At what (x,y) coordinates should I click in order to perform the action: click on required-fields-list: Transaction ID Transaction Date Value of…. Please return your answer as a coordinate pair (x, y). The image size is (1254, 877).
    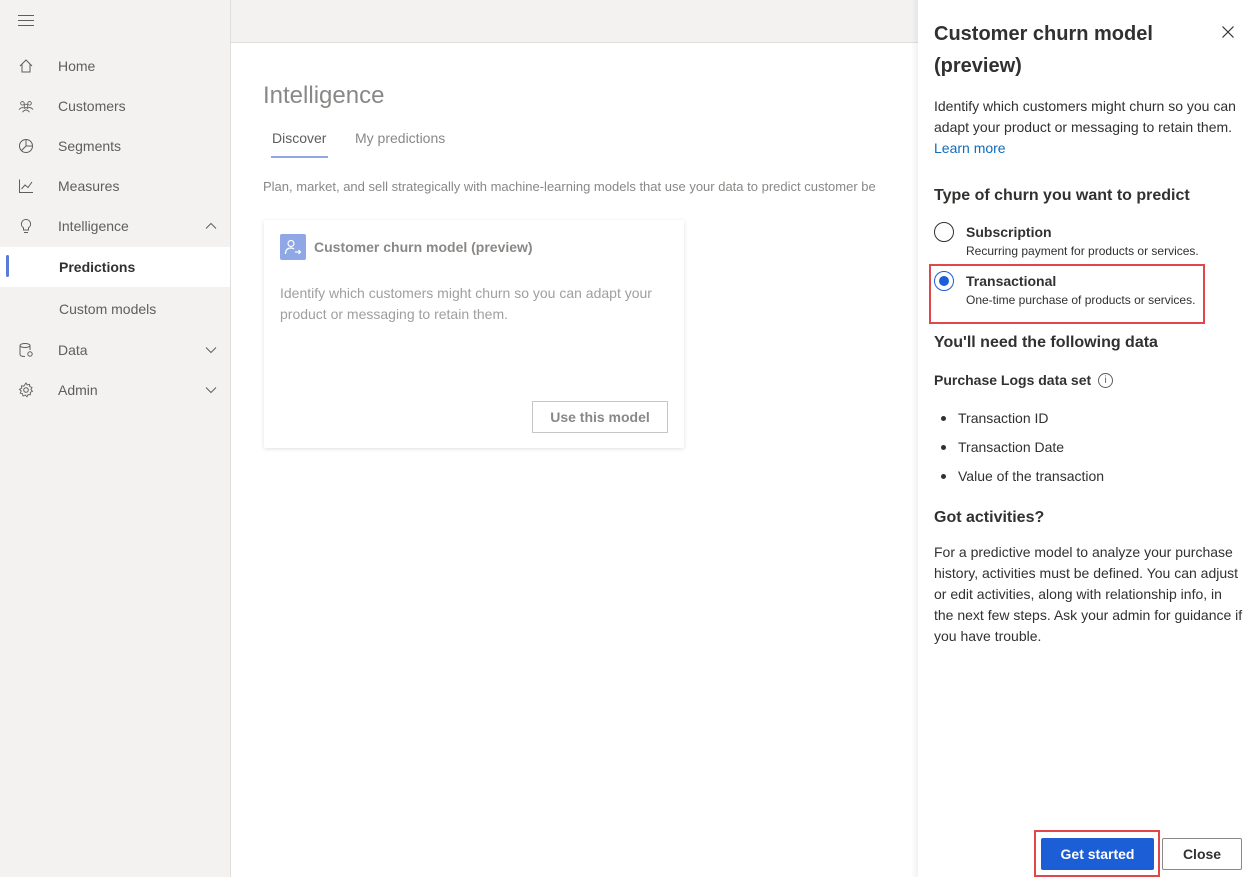
    Looking at the image, I should click on (1084, 450).